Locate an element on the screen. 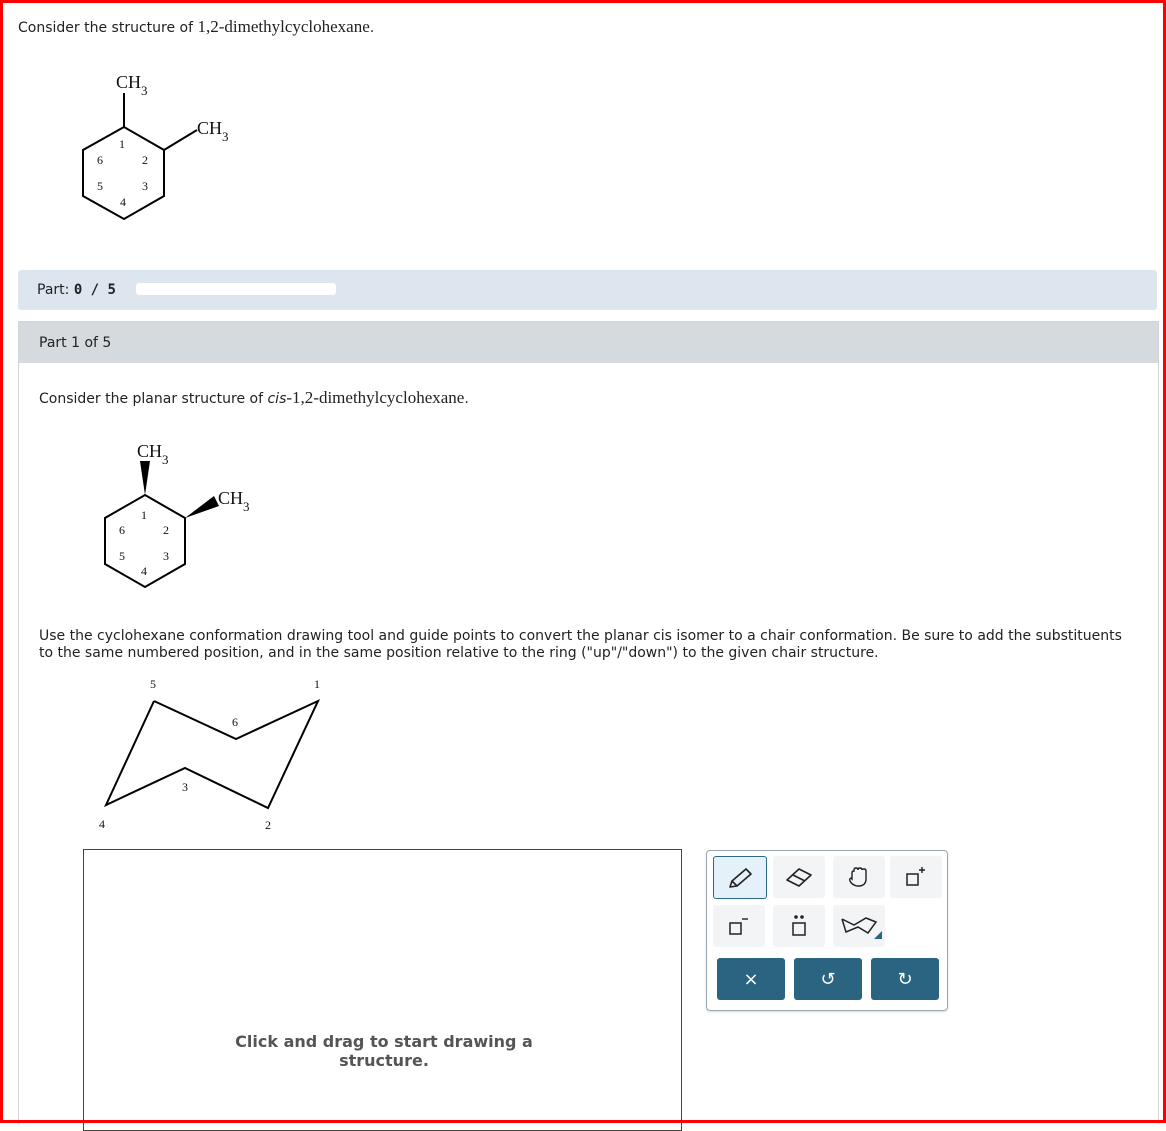 This screenshot has width=1166, height=1131. molecule-1-number-3: 3 is located at coordinates (145, 186).